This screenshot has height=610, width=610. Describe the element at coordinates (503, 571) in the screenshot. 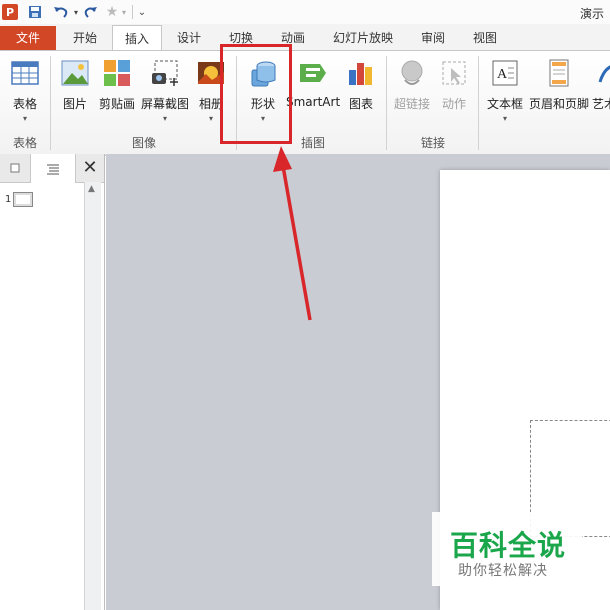

I see `watermark-subtitle: 助你轻松解决` at that location.